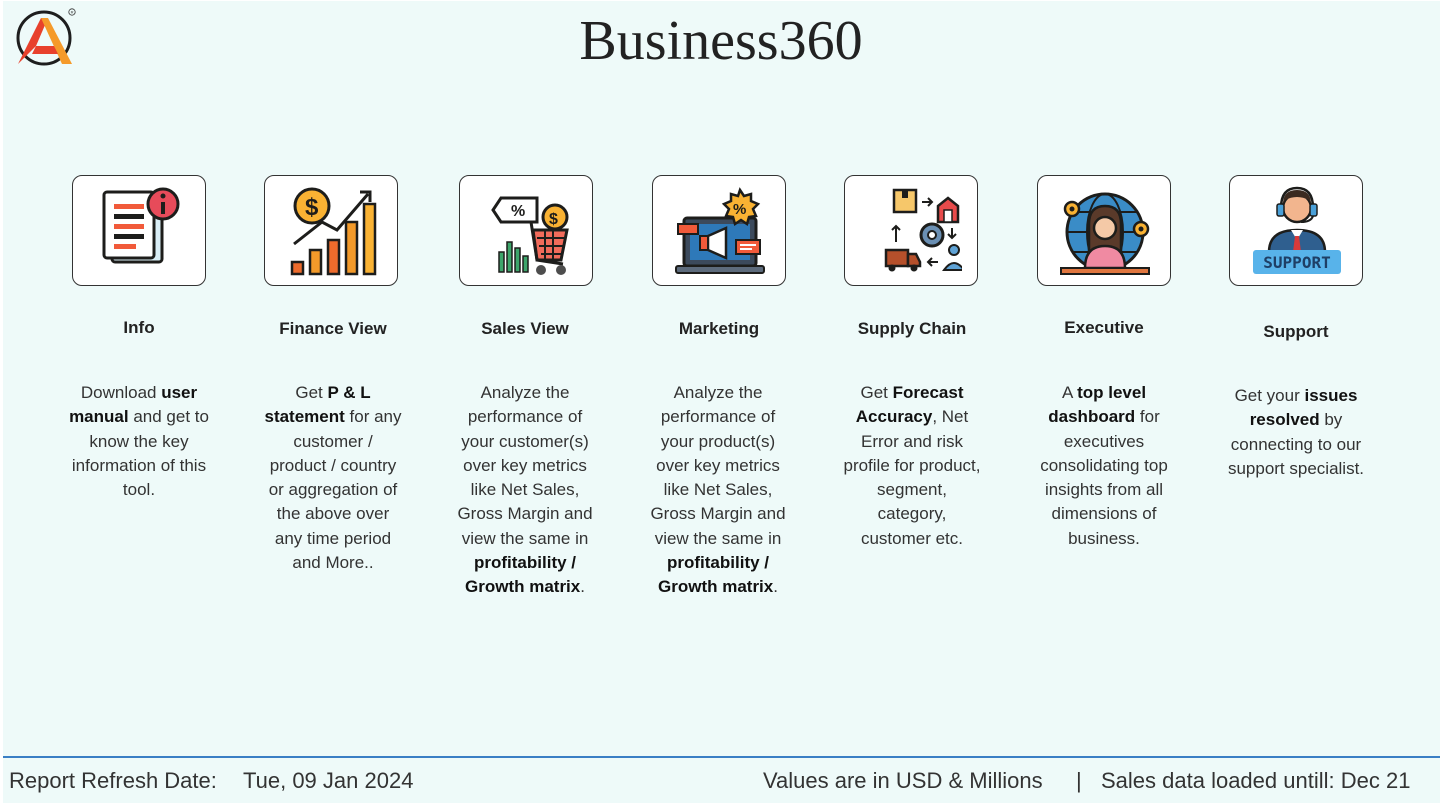  I want to click on shopping-cart-sales-icon: % $, so click(530, 235).